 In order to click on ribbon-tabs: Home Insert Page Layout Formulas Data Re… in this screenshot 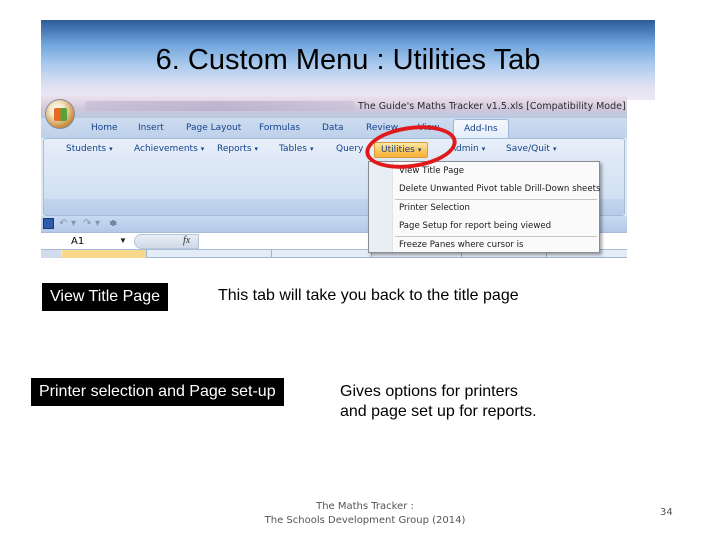, I will do `click(334, 128)`.